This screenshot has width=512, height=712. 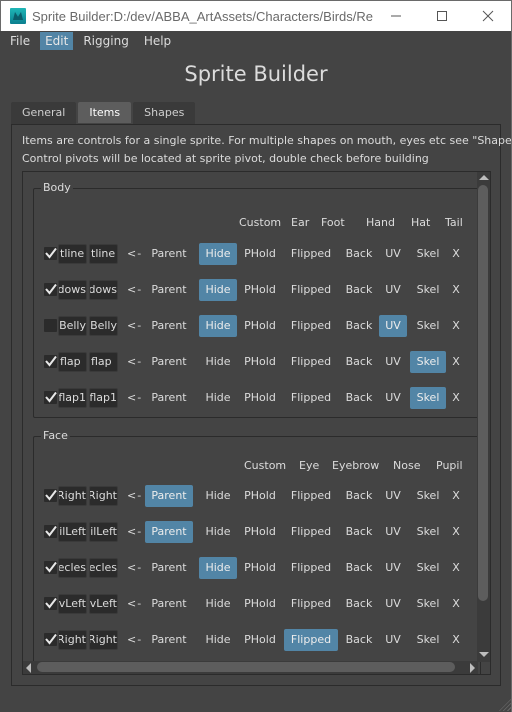 I want to click on close-button, so click(x=488, y=16).